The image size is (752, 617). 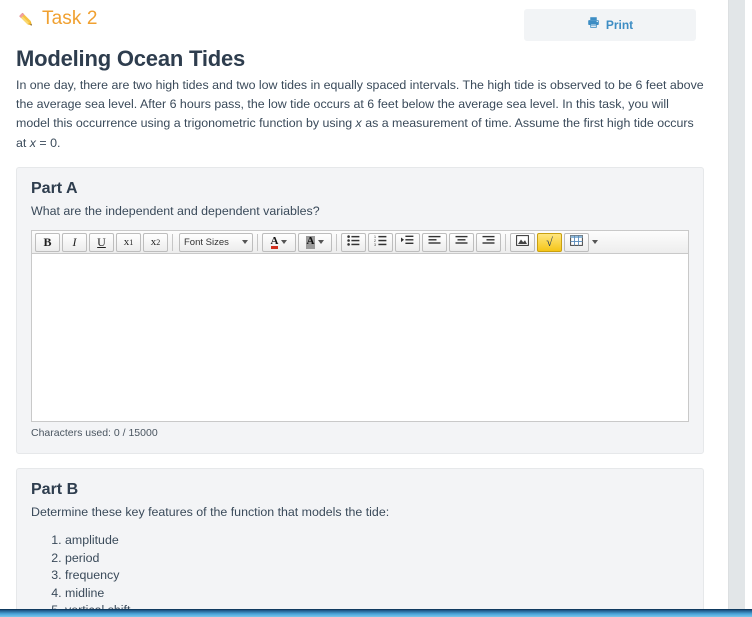 I want to click on print-button: Print, so click(x=610, y=25).